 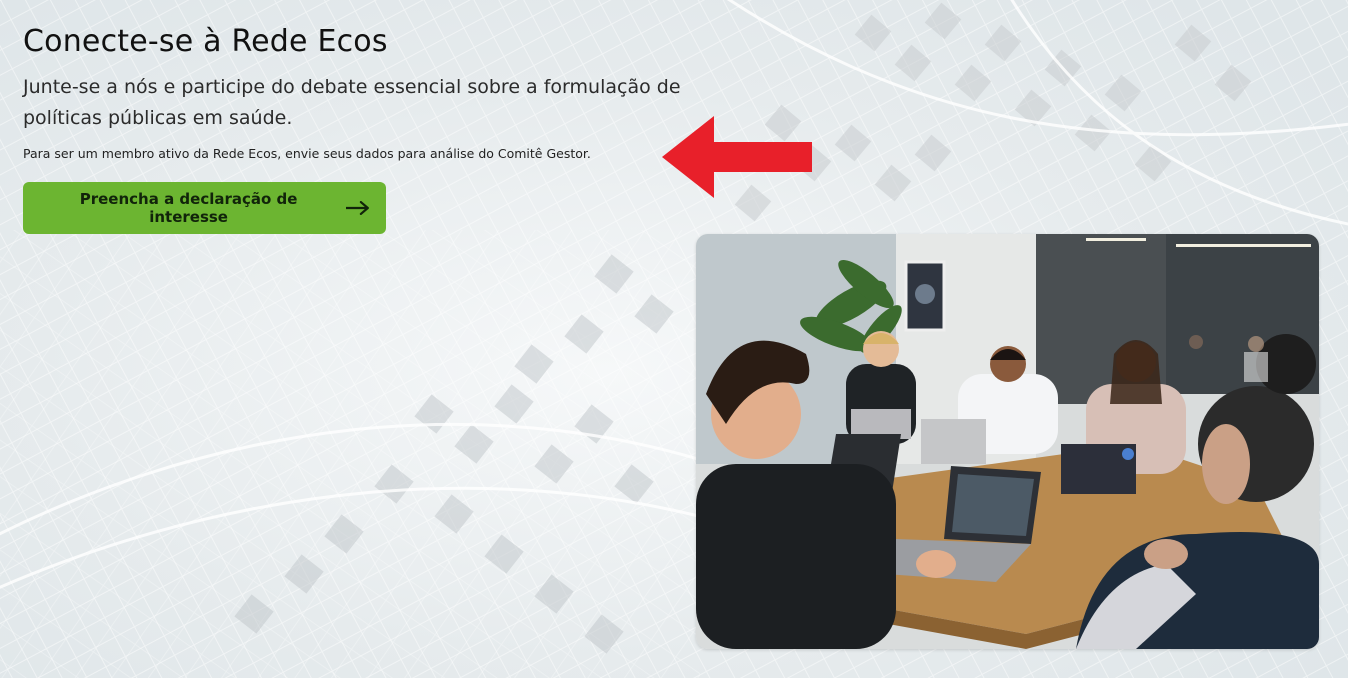 I want to click on arrow-right-icon, so click(x=358, y=208).